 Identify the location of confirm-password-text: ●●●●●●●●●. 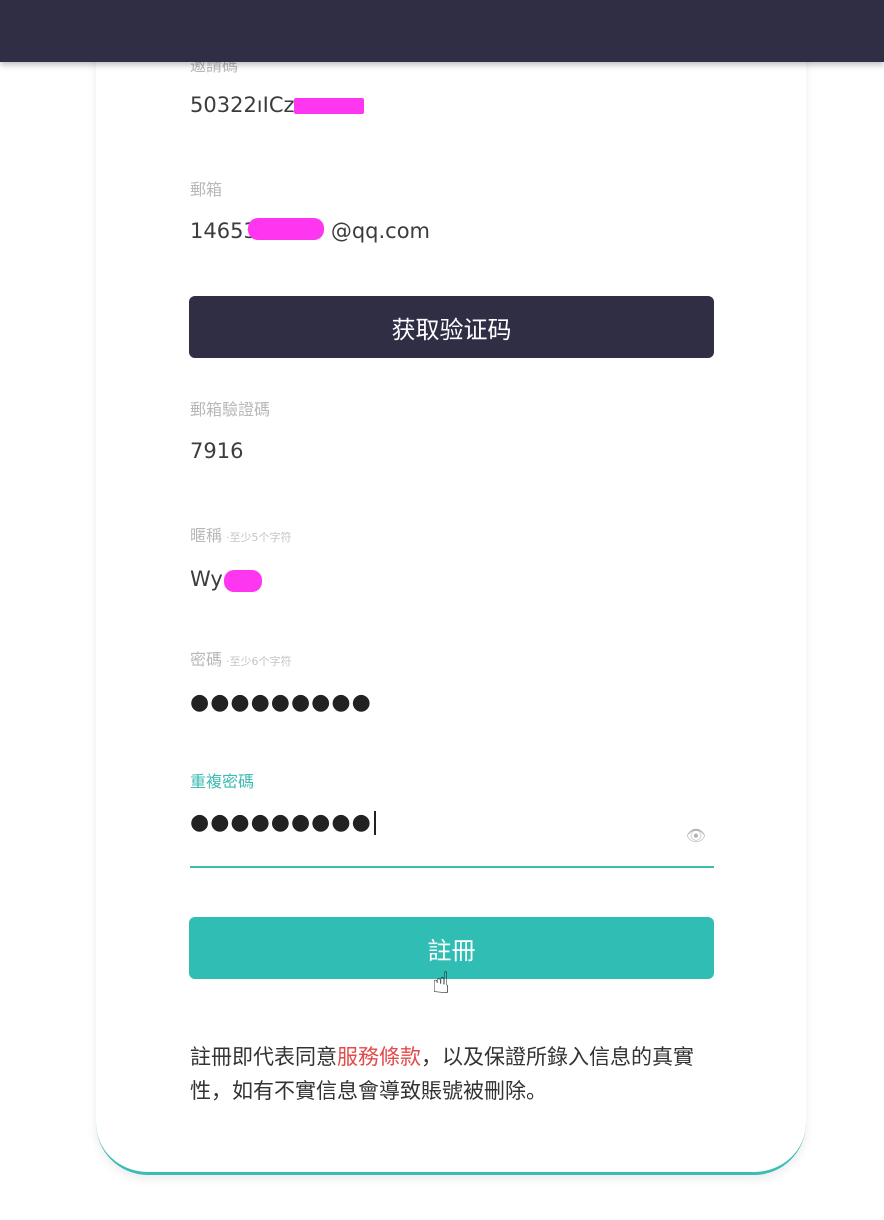
(281, 822).